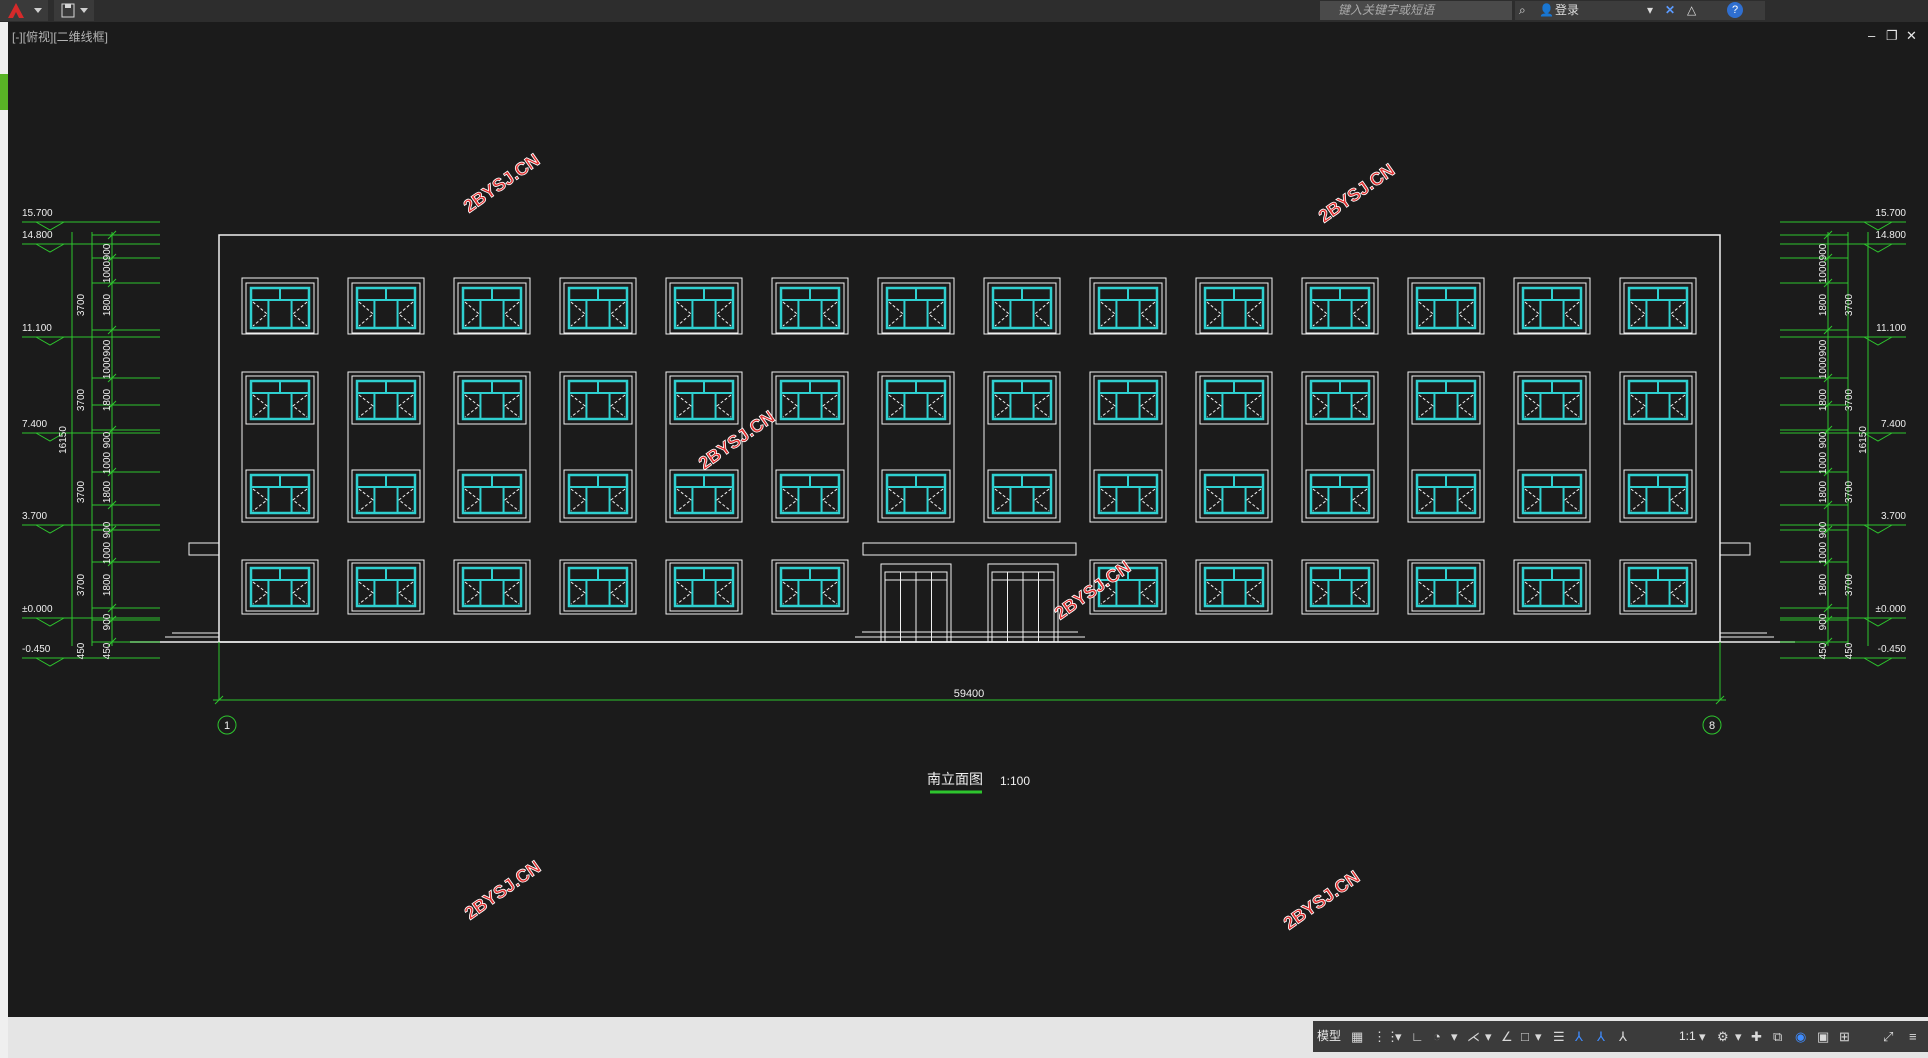 This screenshot has height=1058, width=1928. Describe the element at coordinates (34, 424) in the screenshot. I see `elevation-label: 7.400` at that location.